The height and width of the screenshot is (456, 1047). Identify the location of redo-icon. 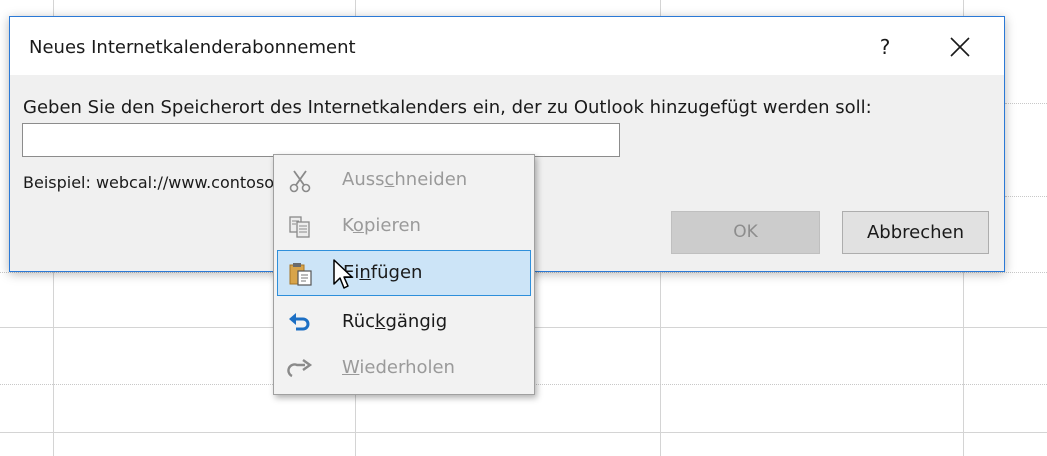
(300, 368).